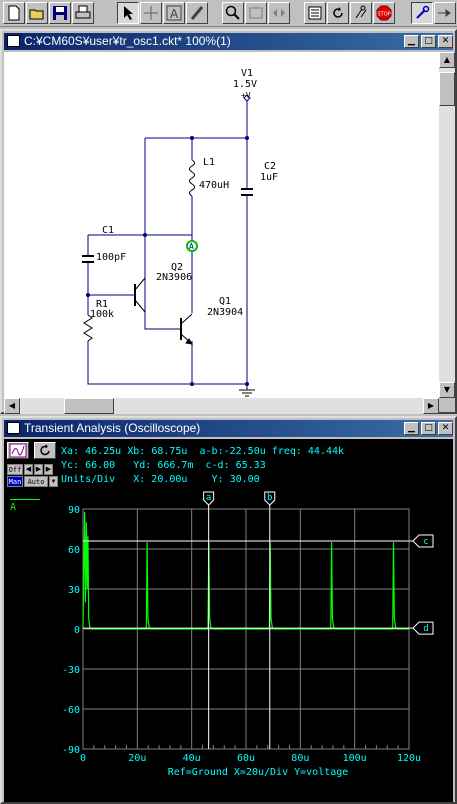  Describe the element at coordinates (13, 428) in the screenshot. I see `scope-window-icon` at that location.